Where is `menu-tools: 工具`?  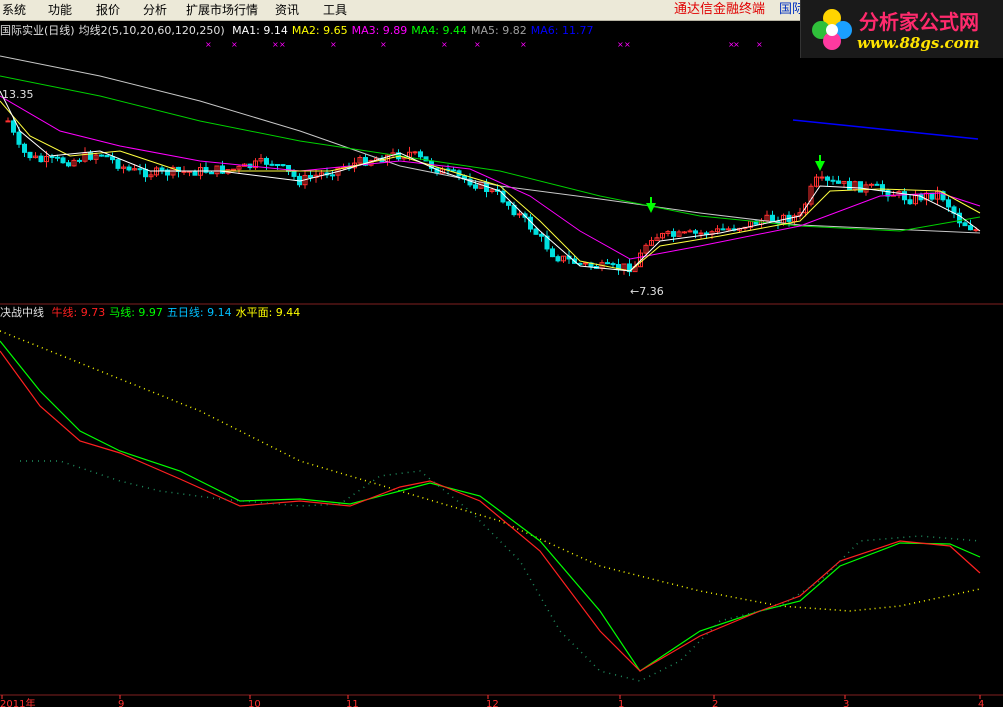 menu-tools: 工具 is located at coordinates (335, 10).